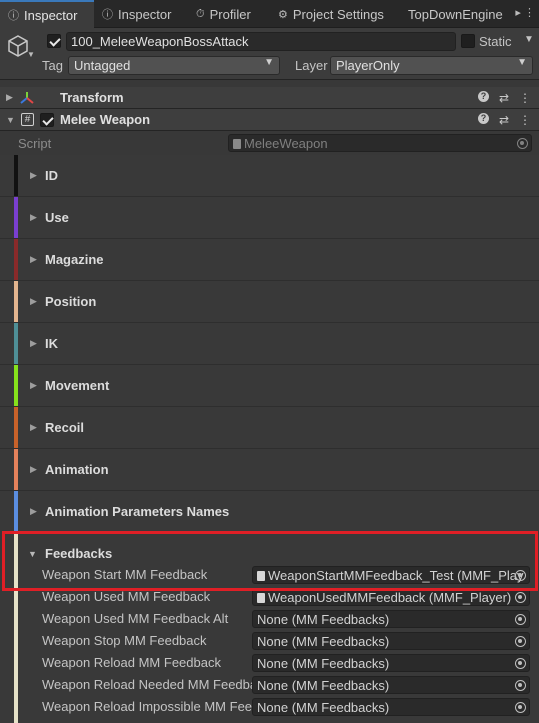 This screenshot has width=539, height=723. I want to click on section-title: Animation, so click(77, 469).